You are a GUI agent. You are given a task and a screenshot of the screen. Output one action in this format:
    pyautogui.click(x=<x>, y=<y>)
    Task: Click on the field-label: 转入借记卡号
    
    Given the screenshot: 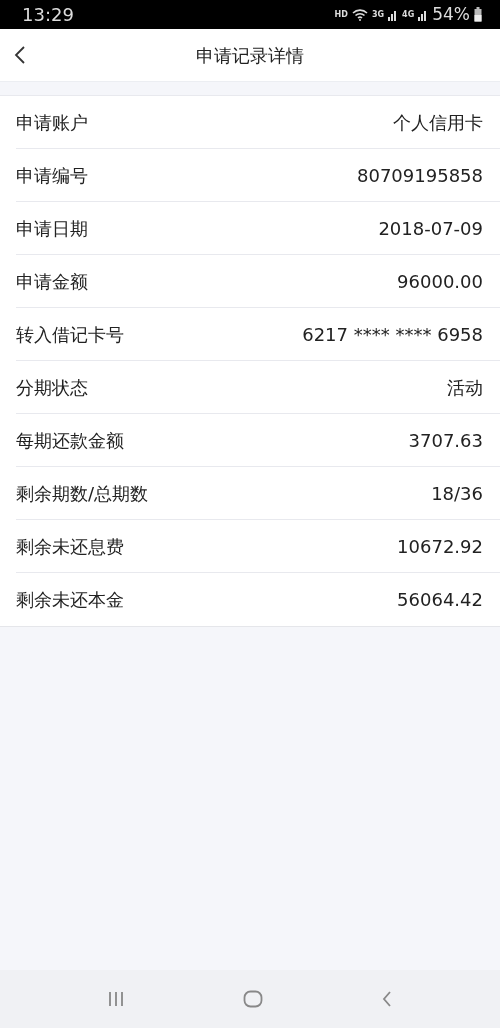 What is the action you would take?
    pyautogui.click(x=70, y=334)
    